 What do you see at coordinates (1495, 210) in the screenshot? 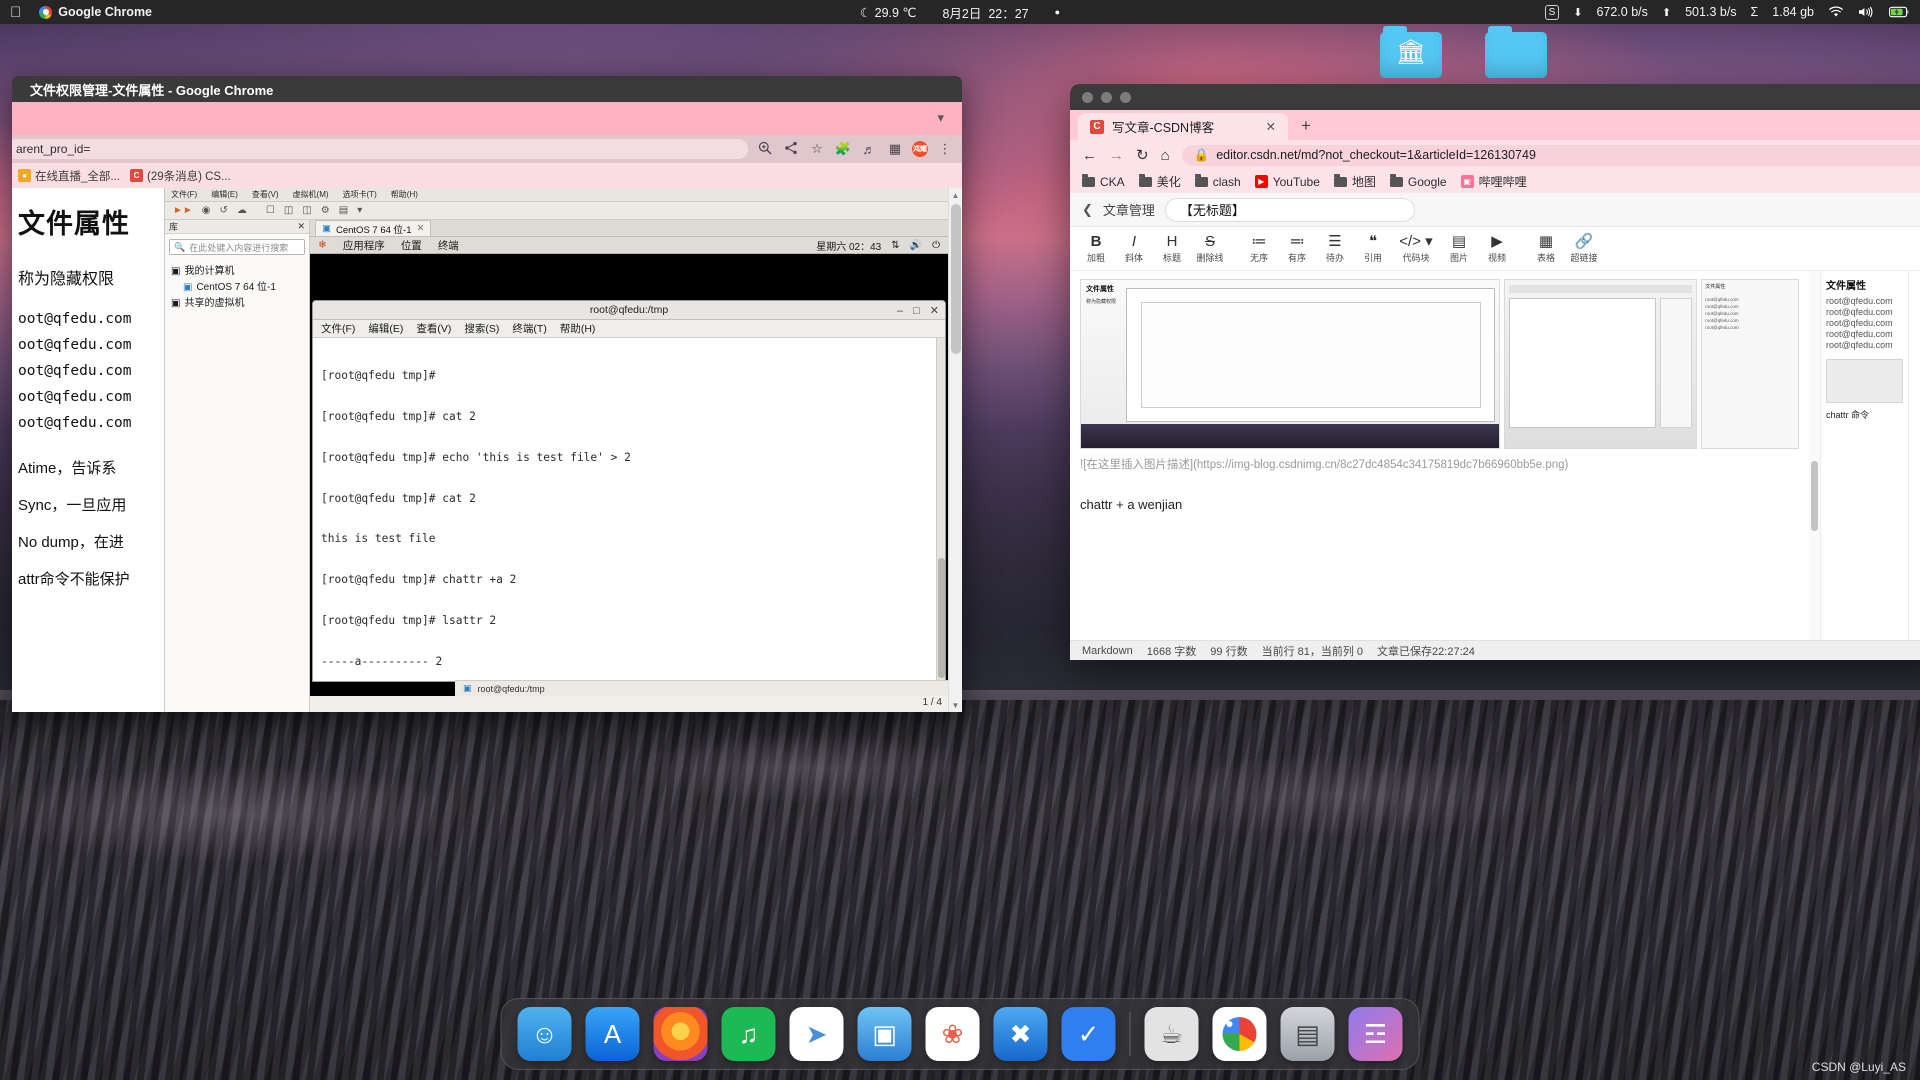
I see `editor-header: ❮ 文章管理 【无标题】` at bounding box center [1495, 210].